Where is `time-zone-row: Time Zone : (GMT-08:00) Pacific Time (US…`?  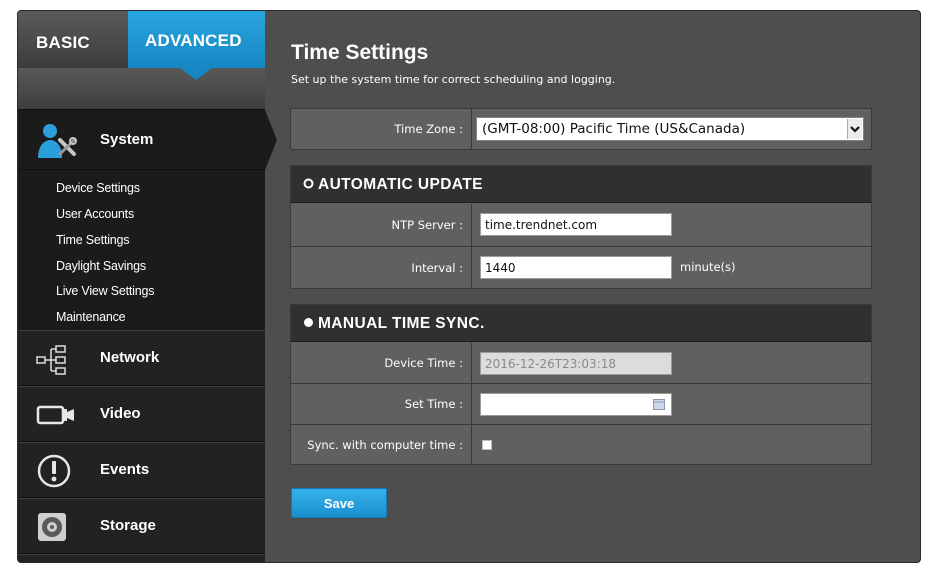 time-zone-row: Time Zone : (GMT-08:00) Pacific Time (US… is located at coordinates (581, 129).